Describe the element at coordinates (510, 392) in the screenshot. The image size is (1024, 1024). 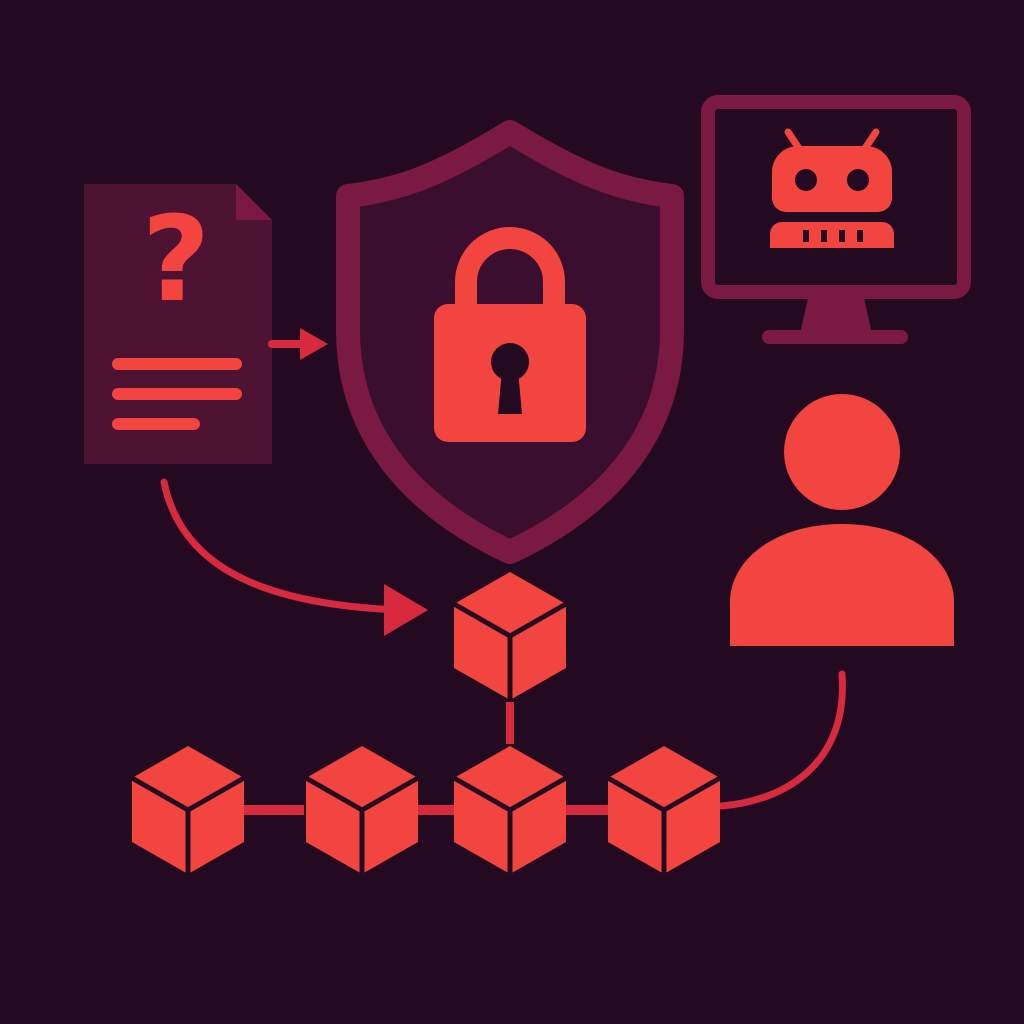
I see `keyhole-slot` at that location.